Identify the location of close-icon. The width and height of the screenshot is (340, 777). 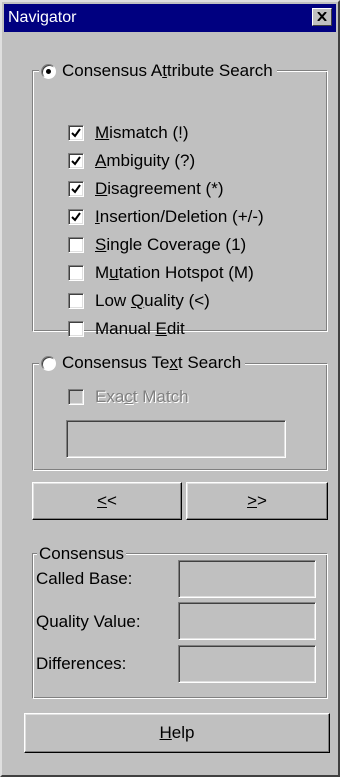
(322, 16).